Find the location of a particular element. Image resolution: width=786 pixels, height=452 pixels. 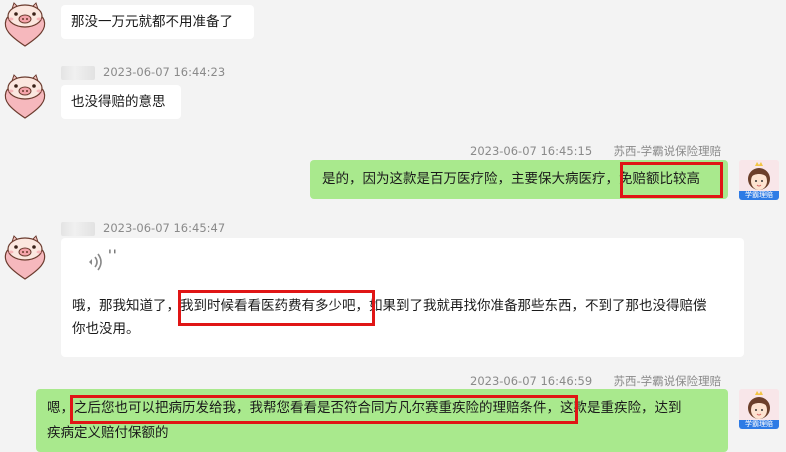

message-timestamp: 2023-06-07 16:45:15 is located at coordinates (531, 151).